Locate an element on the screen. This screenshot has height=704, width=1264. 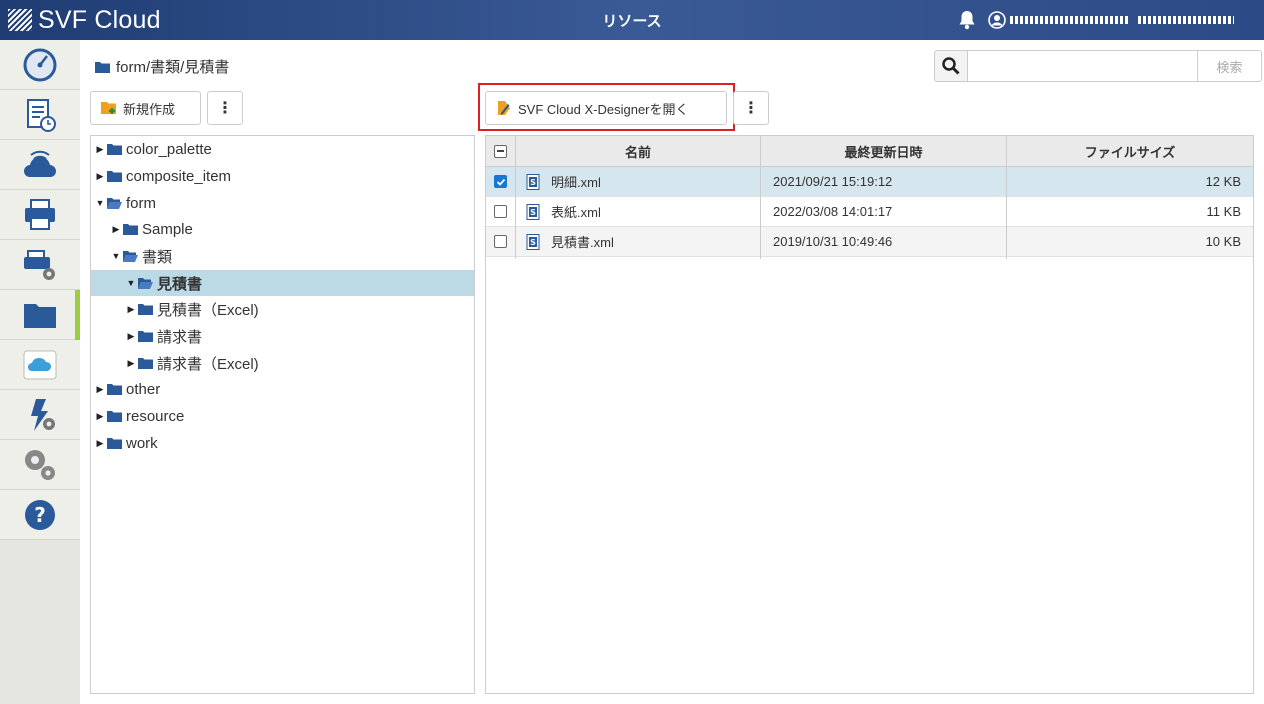
tree-item-resource: ▶ resource is located at coordinates (282, 416).